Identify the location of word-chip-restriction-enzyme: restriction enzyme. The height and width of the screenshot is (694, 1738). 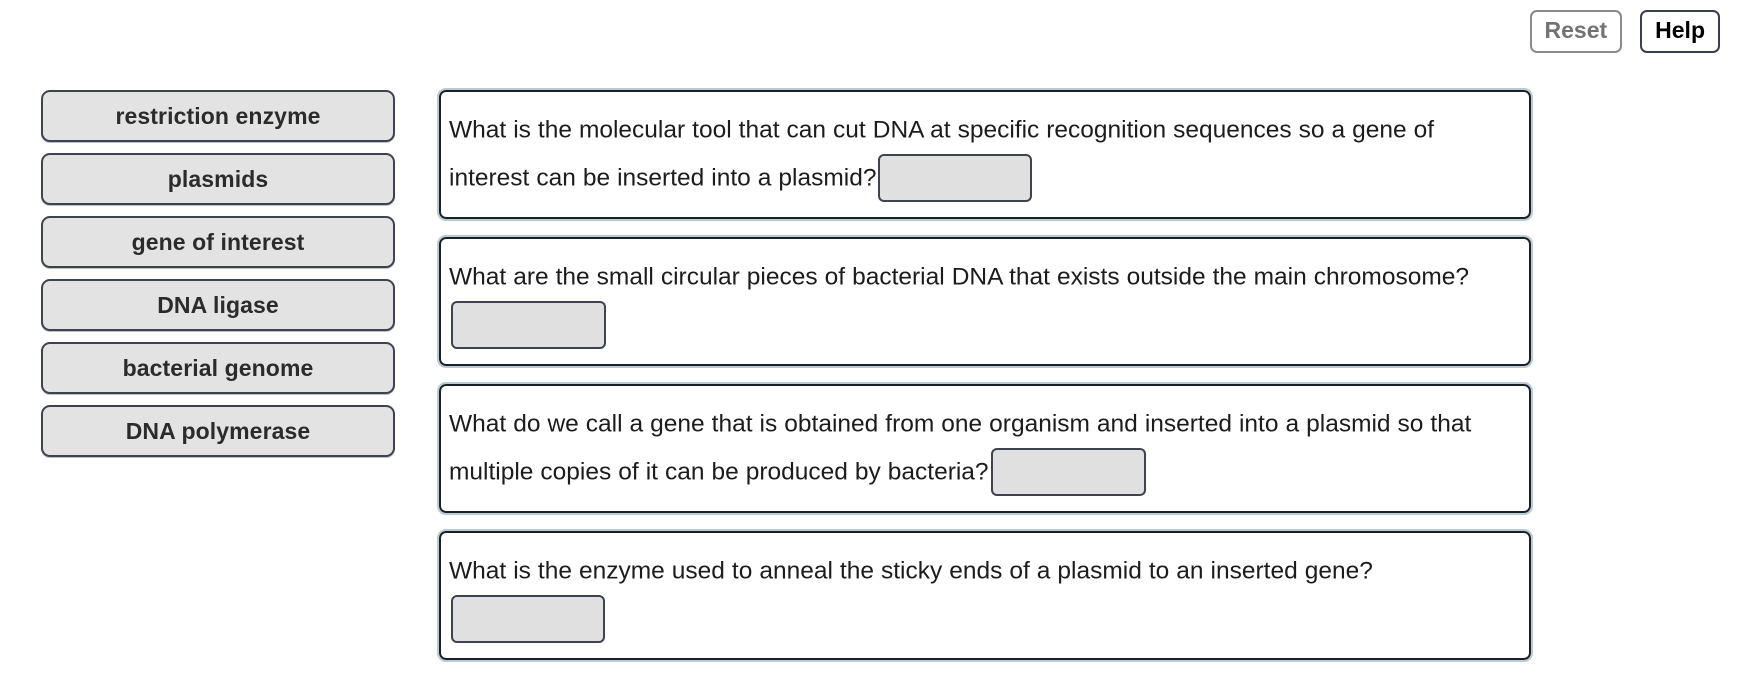
(218, 116).